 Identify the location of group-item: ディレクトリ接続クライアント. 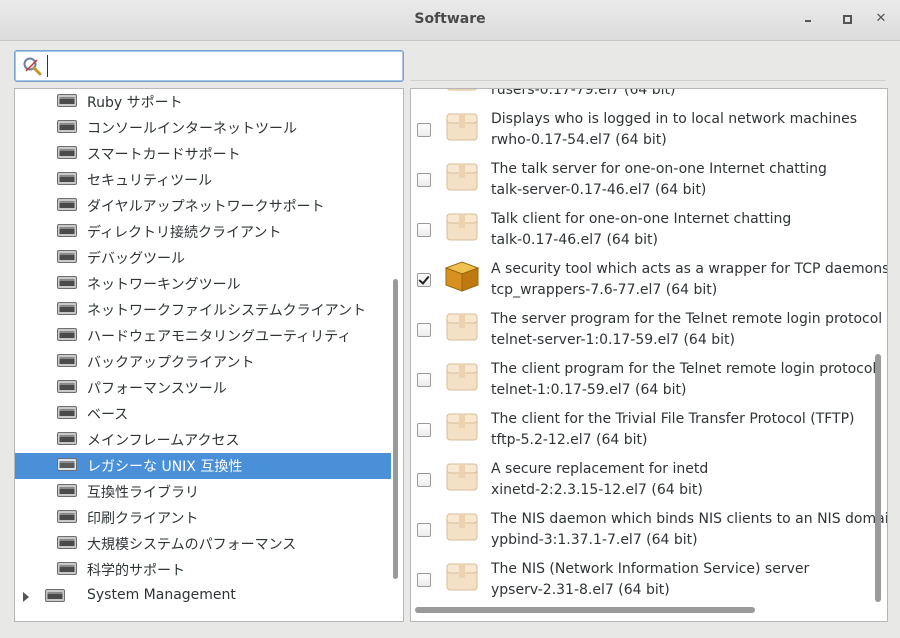
(203, 232).